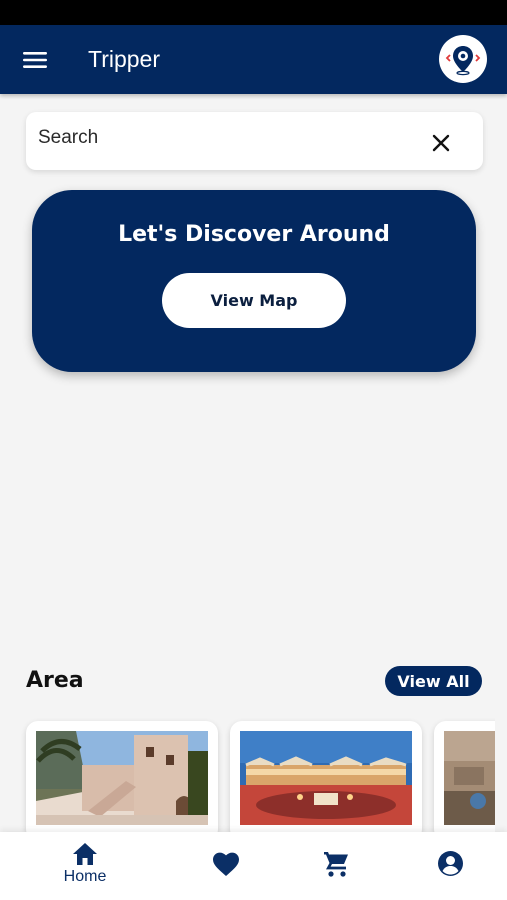 This screenshot has width=507, height=900. I want to click on nav-cart, so click(337, 867).